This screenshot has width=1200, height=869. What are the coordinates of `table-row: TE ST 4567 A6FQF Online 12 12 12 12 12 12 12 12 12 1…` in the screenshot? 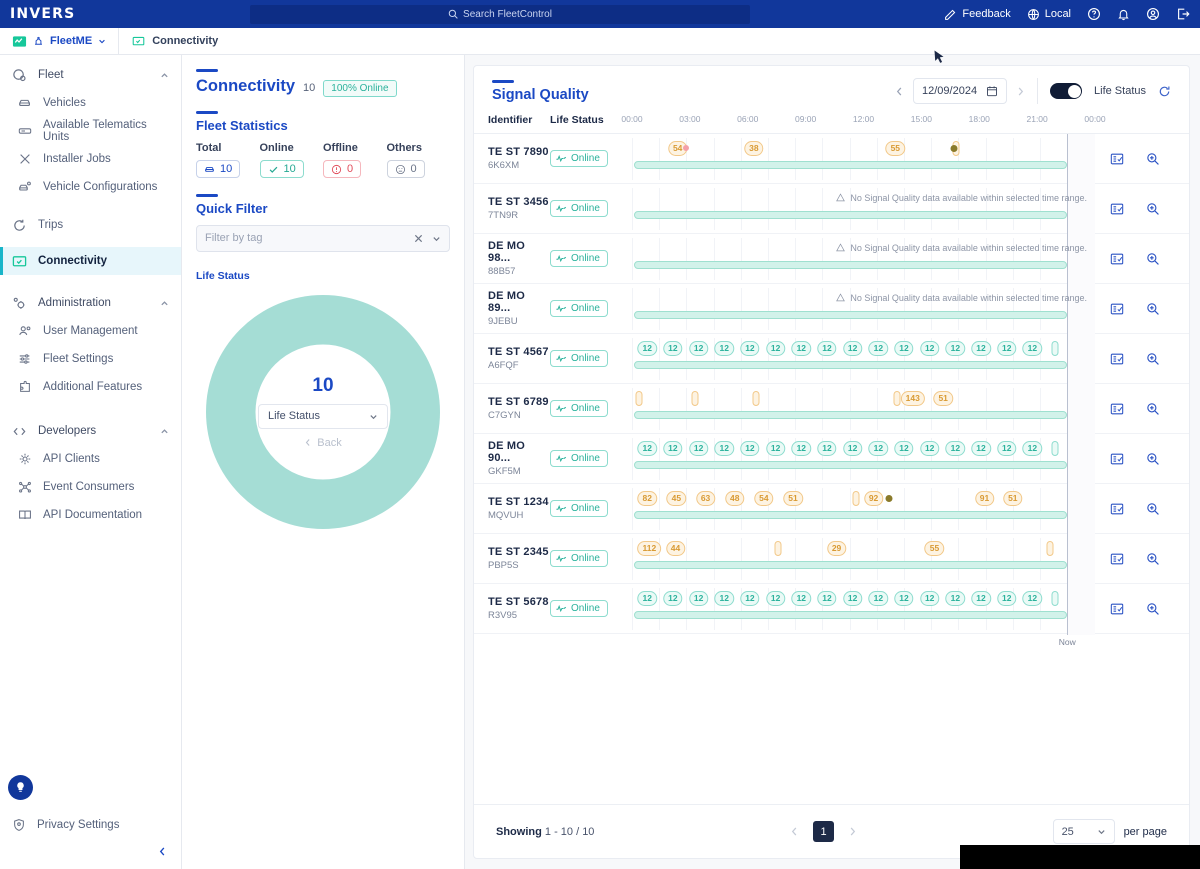 It's located at (831, 358).